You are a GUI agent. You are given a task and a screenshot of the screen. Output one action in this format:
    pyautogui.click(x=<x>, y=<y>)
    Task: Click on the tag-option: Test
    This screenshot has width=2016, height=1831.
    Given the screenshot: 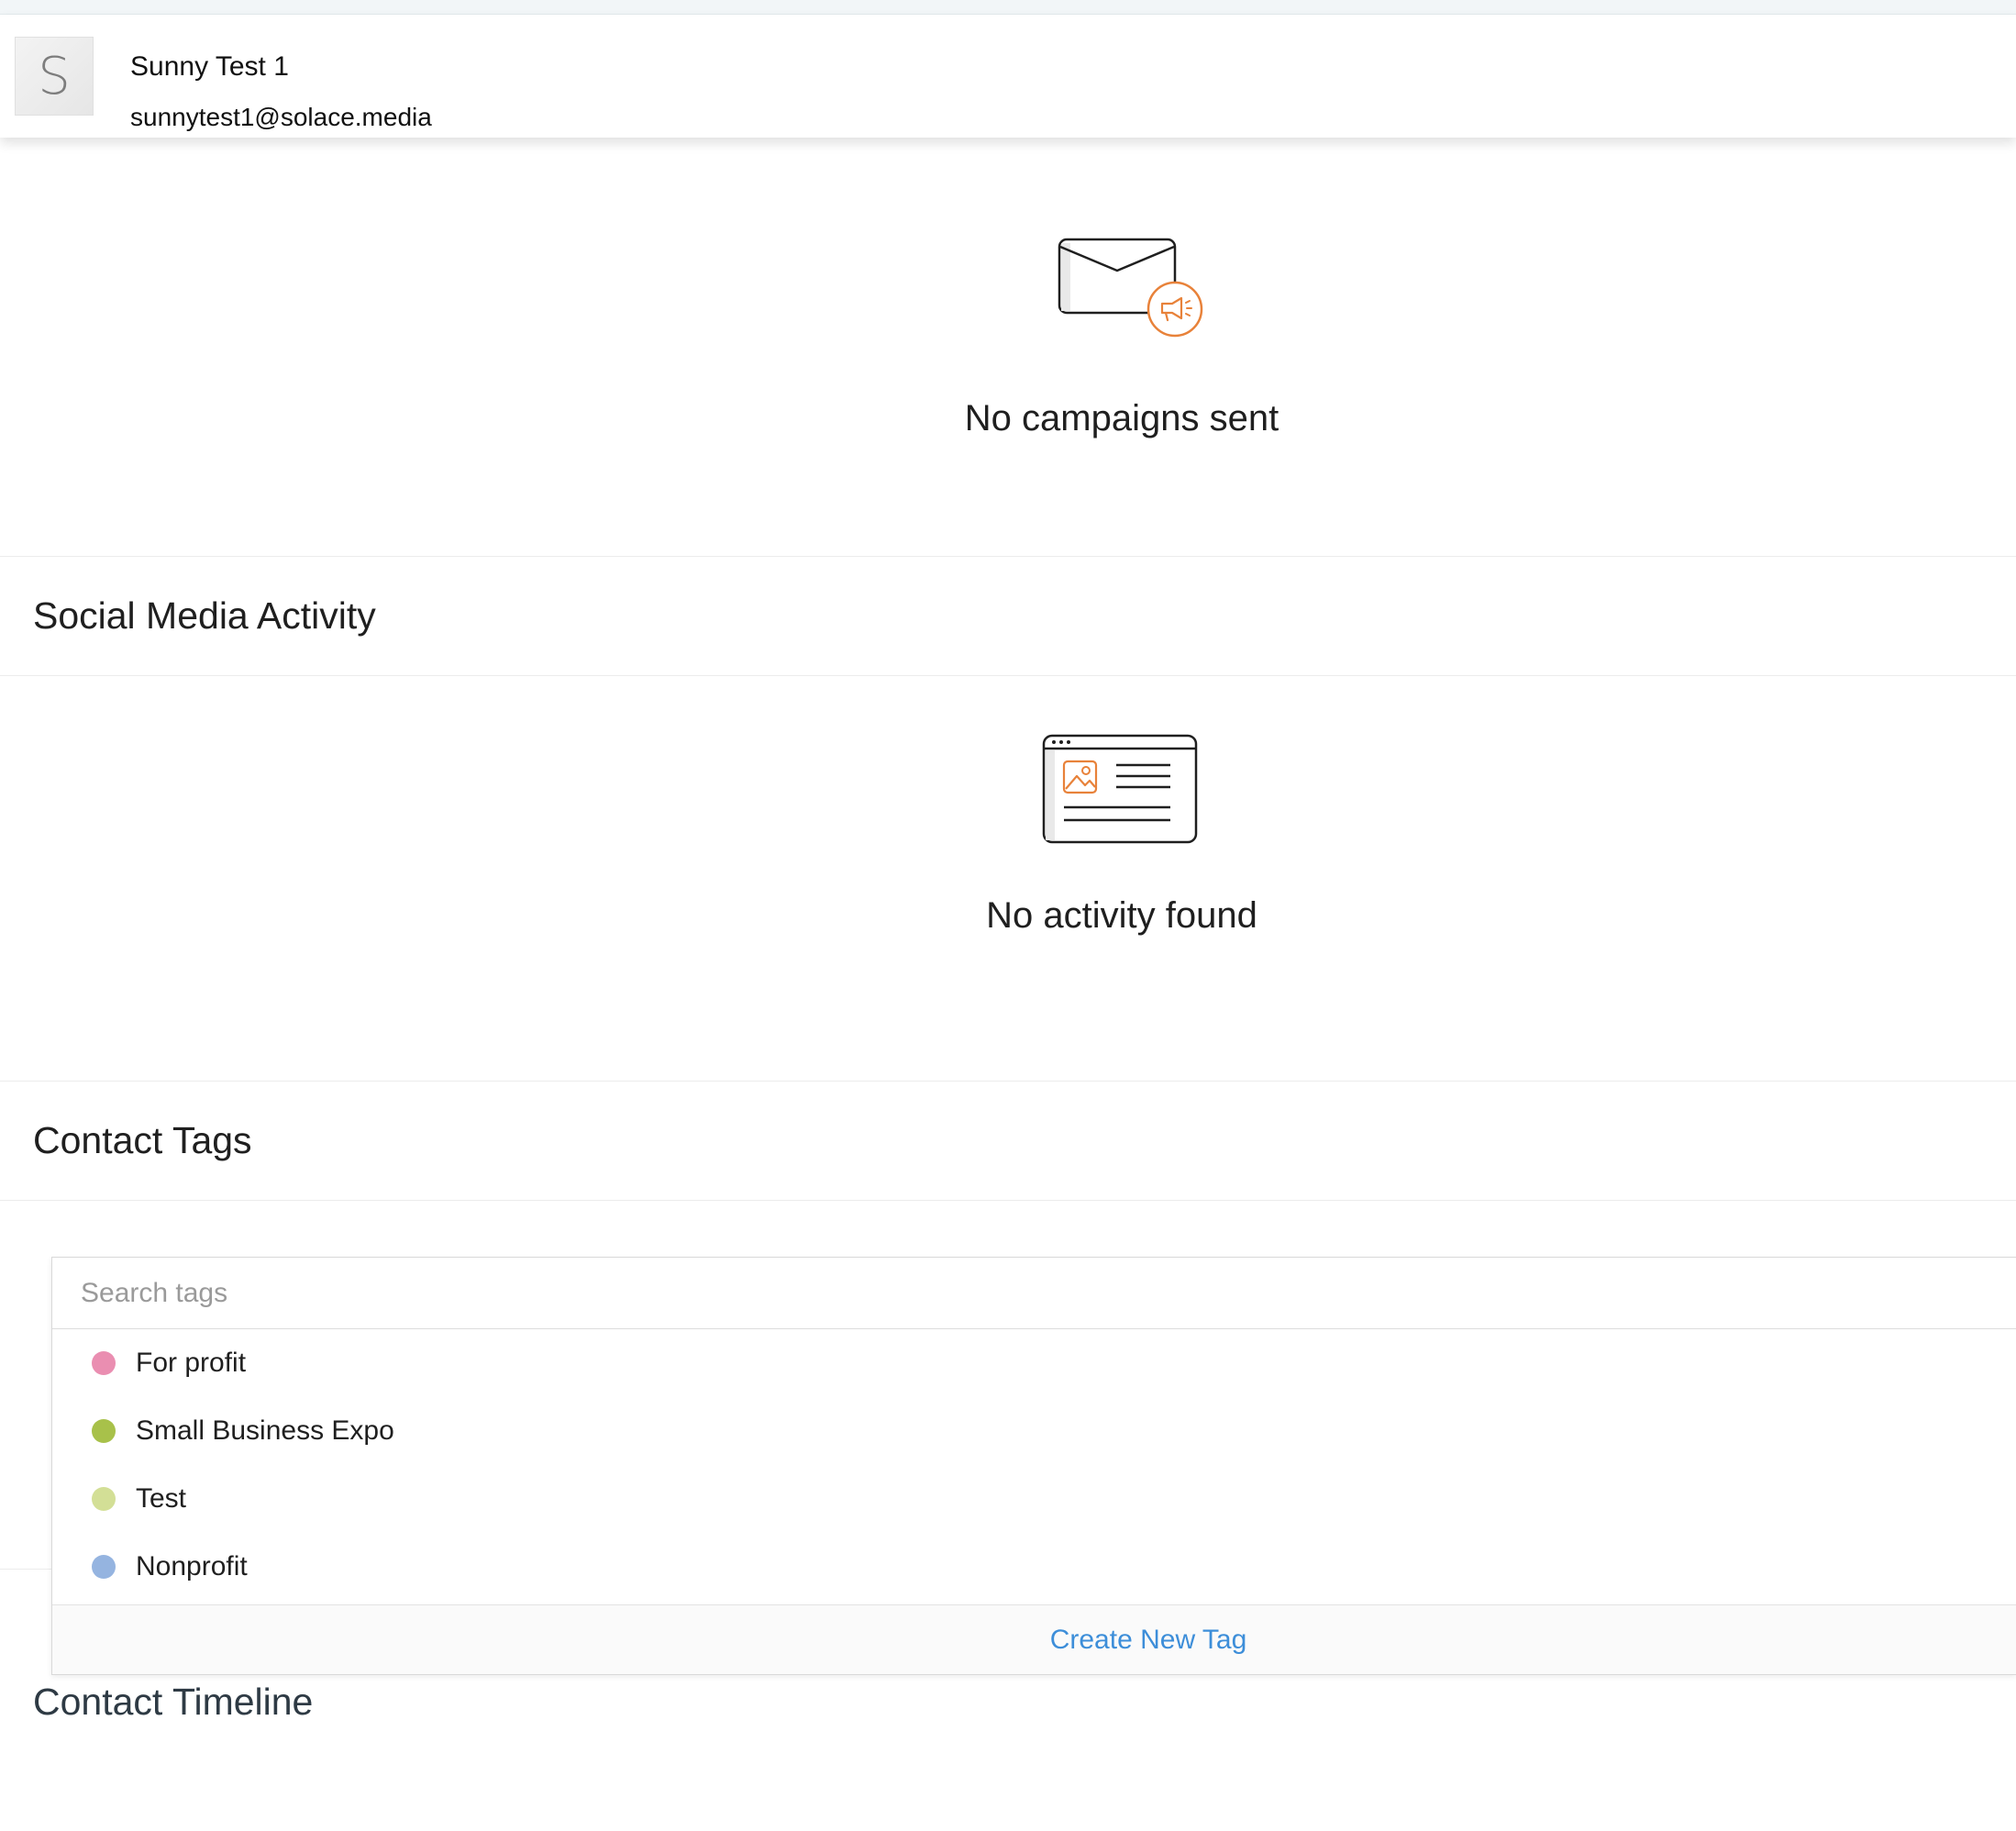 What is the action you would take?
    pyautogui.click(x=1034, y=1499)
    